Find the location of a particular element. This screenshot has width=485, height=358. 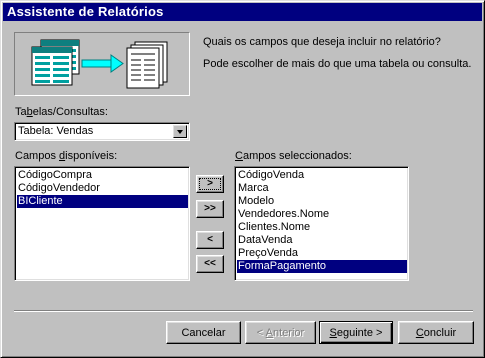

chevron-down-icon is located at coordinates (180, 132).